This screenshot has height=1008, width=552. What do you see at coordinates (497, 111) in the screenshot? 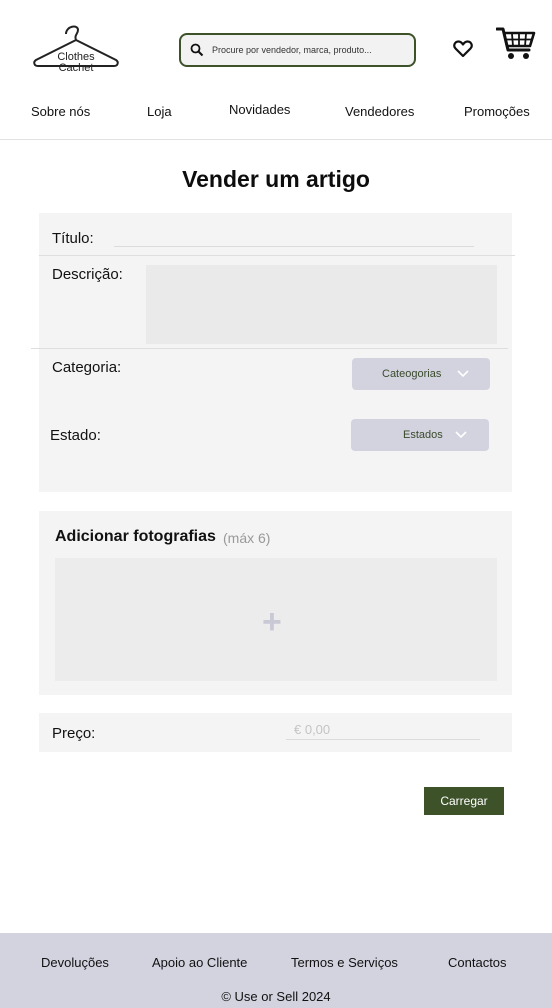
I see `nav-item-promocoes: Promoções` at bounding box center [497, 111].